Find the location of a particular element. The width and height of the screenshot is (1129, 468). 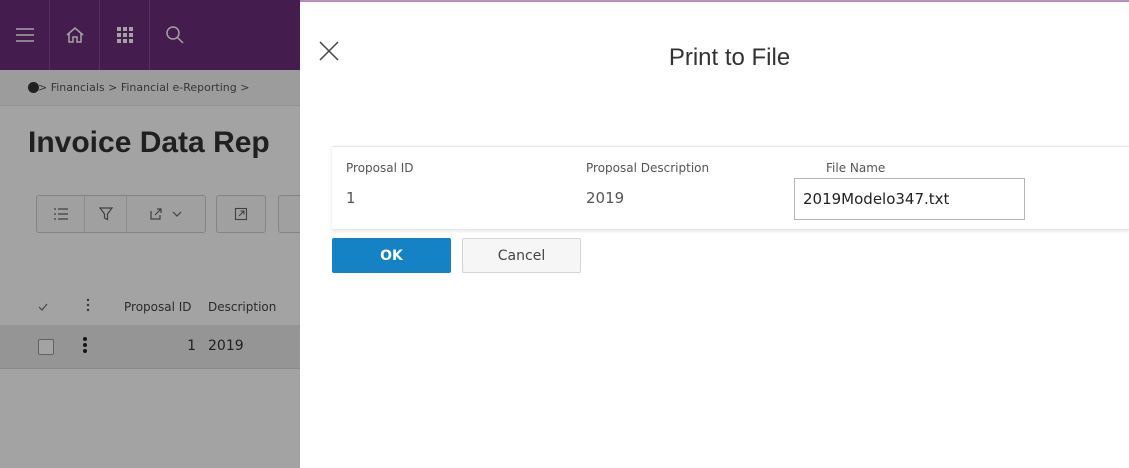

cancel-button: Cancel is located at coordinates (521, 255).